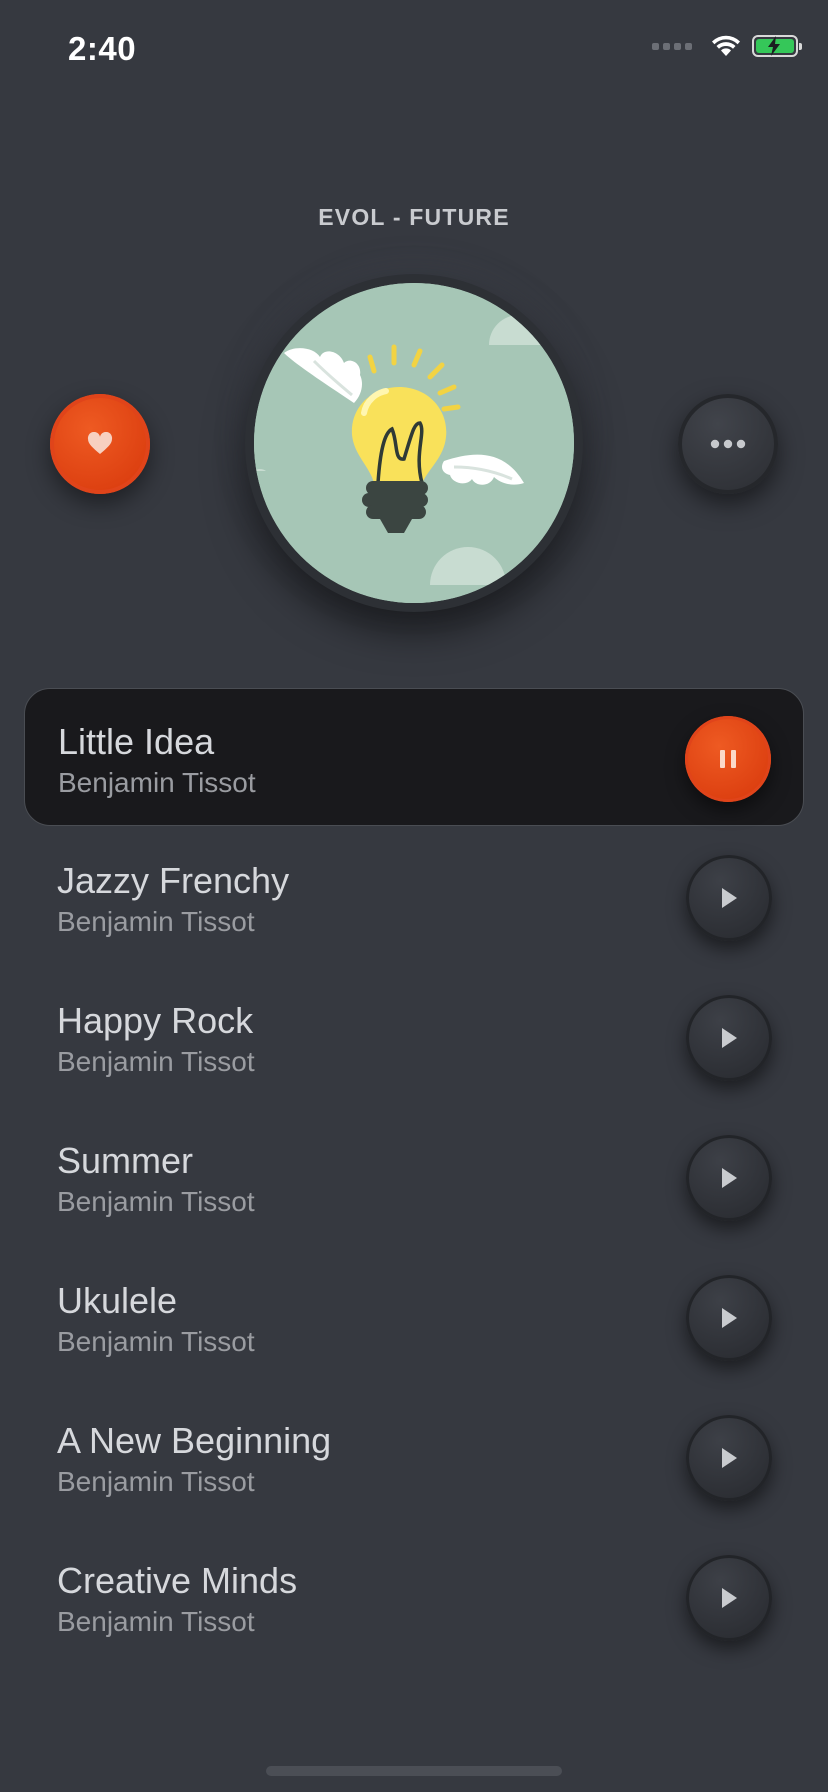 The width and height of the screenshot is (828, 1792). What do you see at coordinates (125, 1160) in the screenshot?
I see `track-title: Summer` at bounding box center [125, 1160].